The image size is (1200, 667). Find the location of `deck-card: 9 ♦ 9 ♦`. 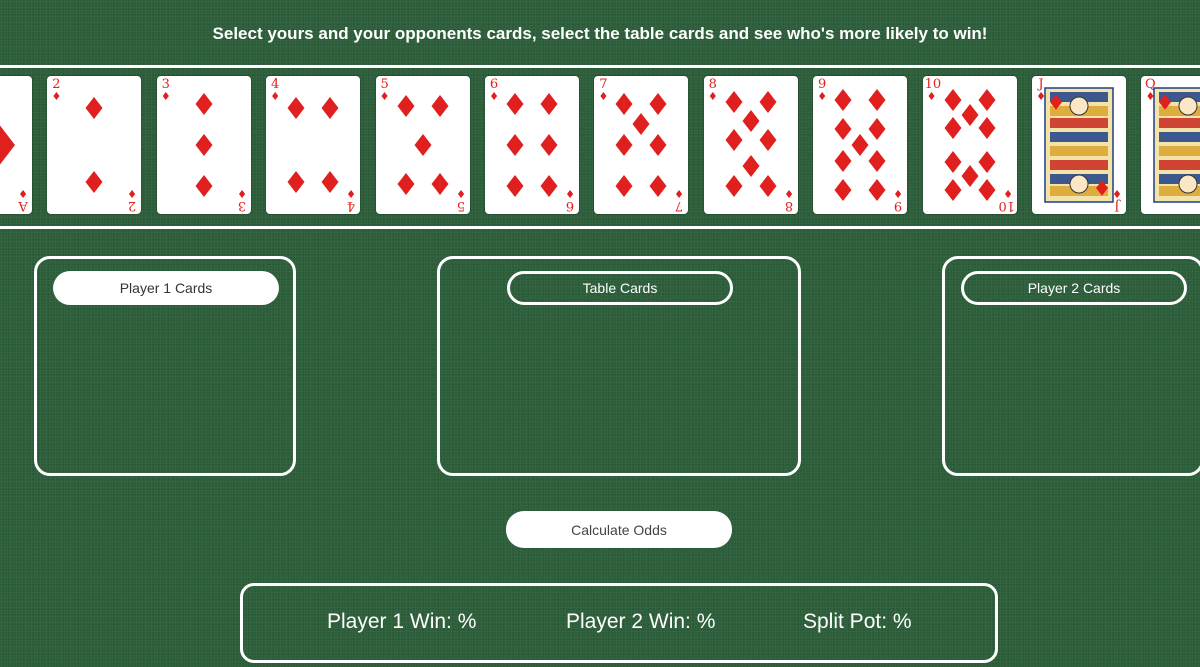

deck-card: 9 ♦ 9 ♦ is located at coordinates (860, 145).